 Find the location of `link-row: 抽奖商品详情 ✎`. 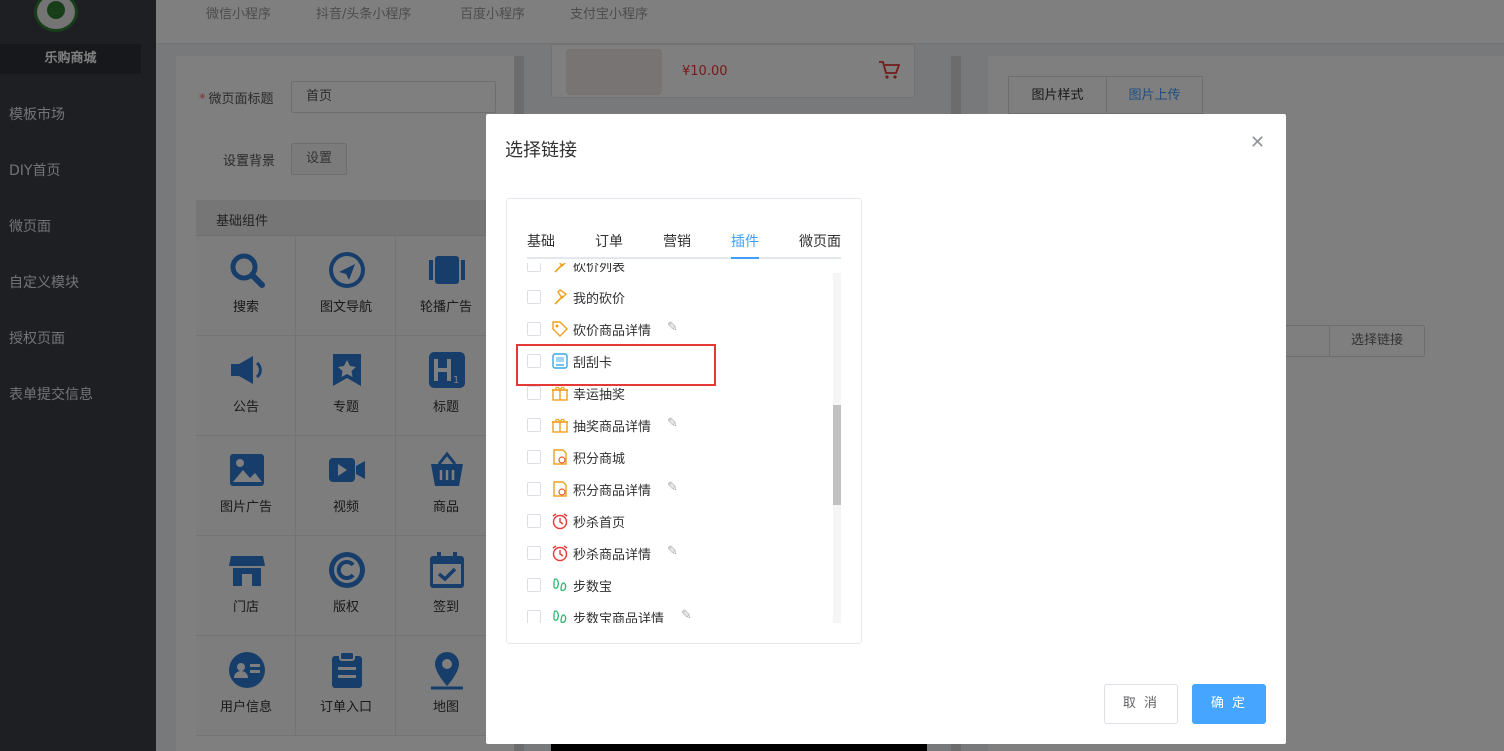

link-row: 抽奖商品详情 ✎ is located at coordinates (677, 425).